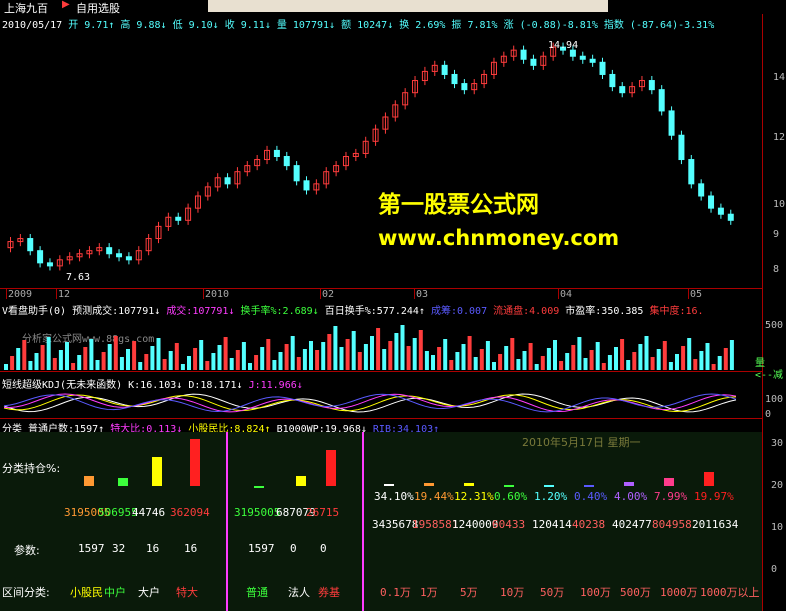 The height and width of the screenshot is (611, 786). I want to click on range-value: 804958, so click(672, 524).